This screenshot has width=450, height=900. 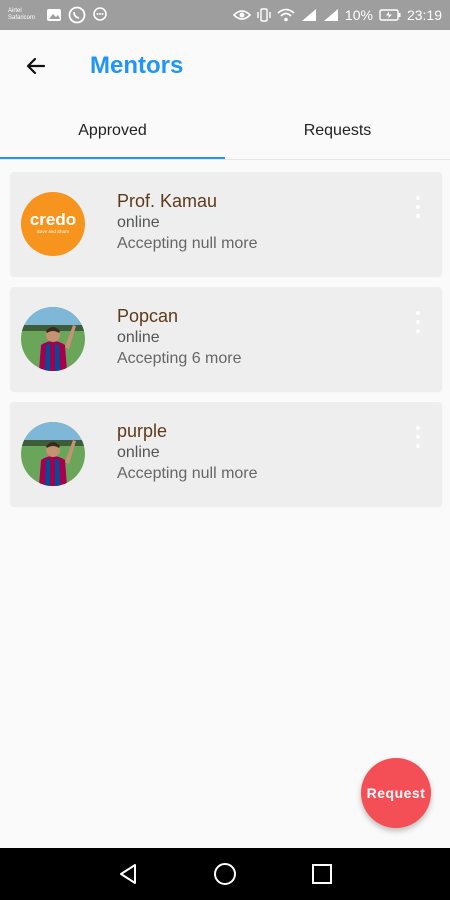 What do you see at coordinates (225, 66) in the screenshot?
I see `app-bar: Mentors` at bounding box center [225, 66].